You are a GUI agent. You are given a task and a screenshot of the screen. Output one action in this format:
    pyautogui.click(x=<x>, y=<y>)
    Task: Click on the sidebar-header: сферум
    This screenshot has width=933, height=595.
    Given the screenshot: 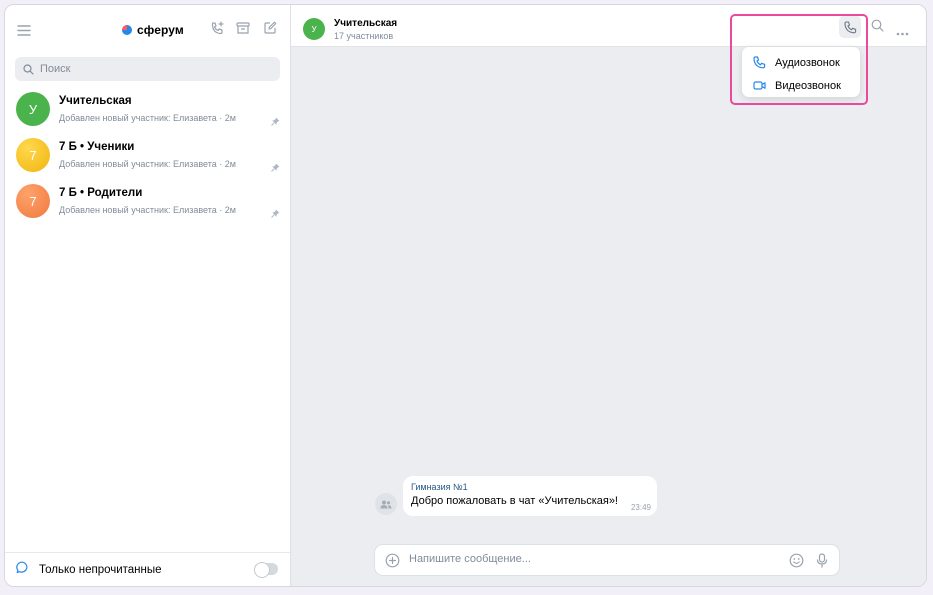 What is the action you would take?
    pyautogui.click(x=147, y=28)
    